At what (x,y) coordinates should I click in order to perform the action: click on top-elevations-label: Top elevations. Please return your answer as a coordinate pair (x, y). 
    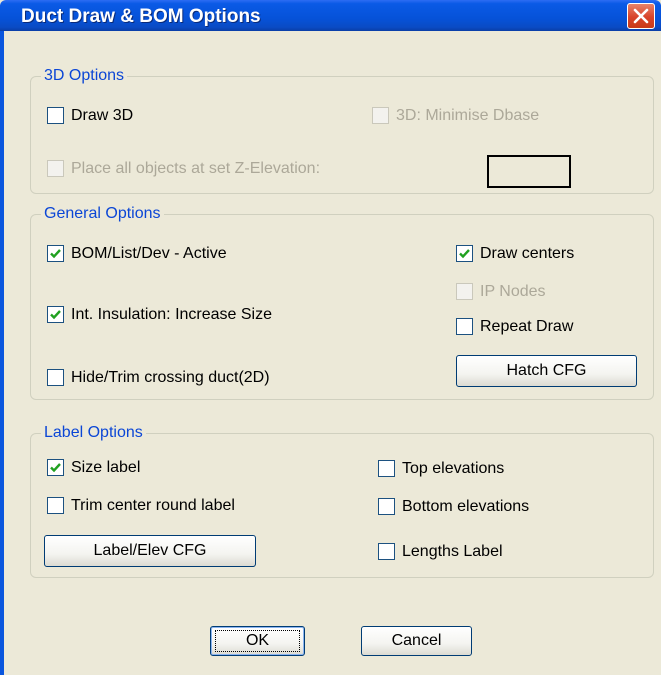
    Looking at the image, I should click on (453, 468).